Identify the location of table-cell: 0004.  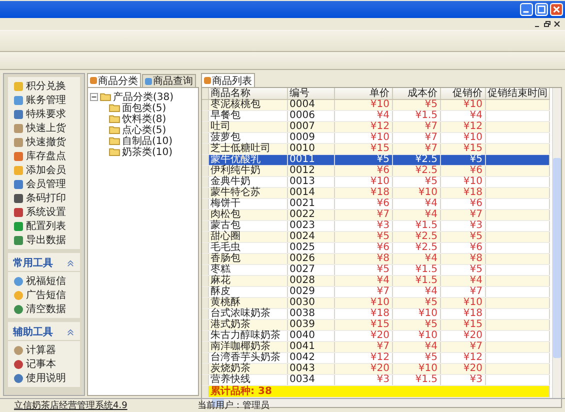
(310, 105).